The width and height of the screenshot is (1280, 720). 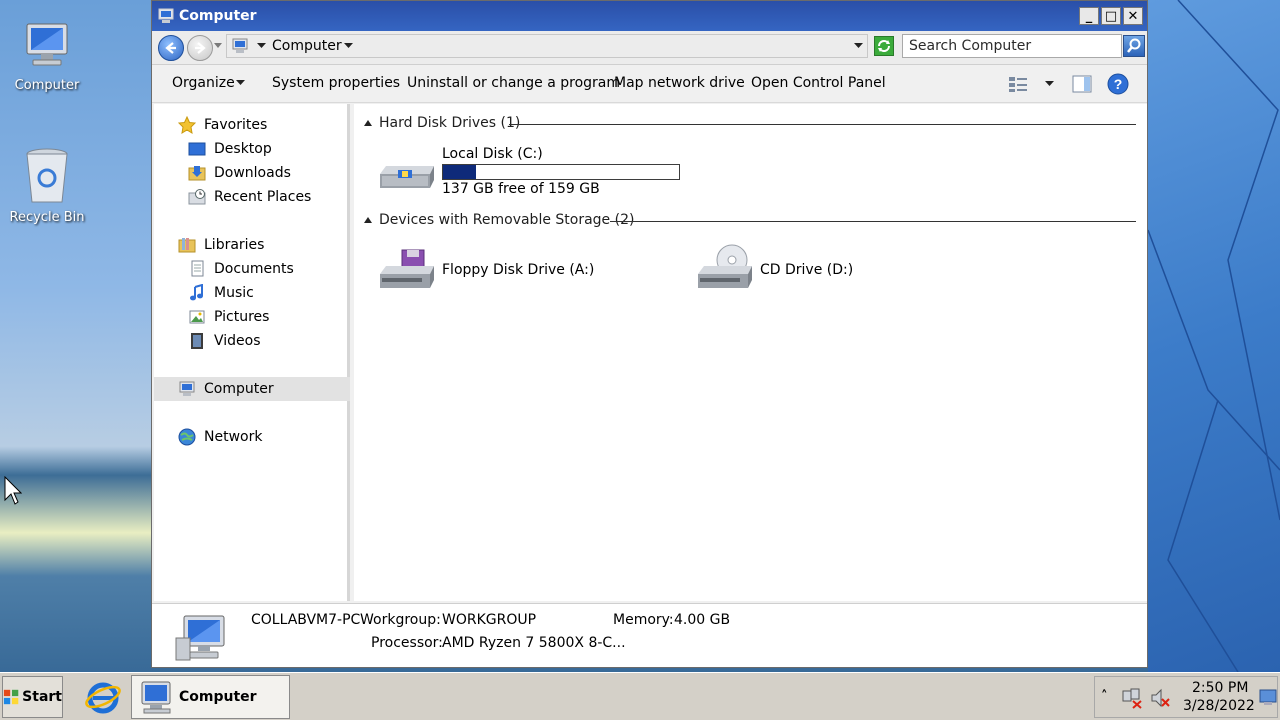 I want to click on uninstall-program-button: Uninstall or change a program, so click(x=513, y=83).